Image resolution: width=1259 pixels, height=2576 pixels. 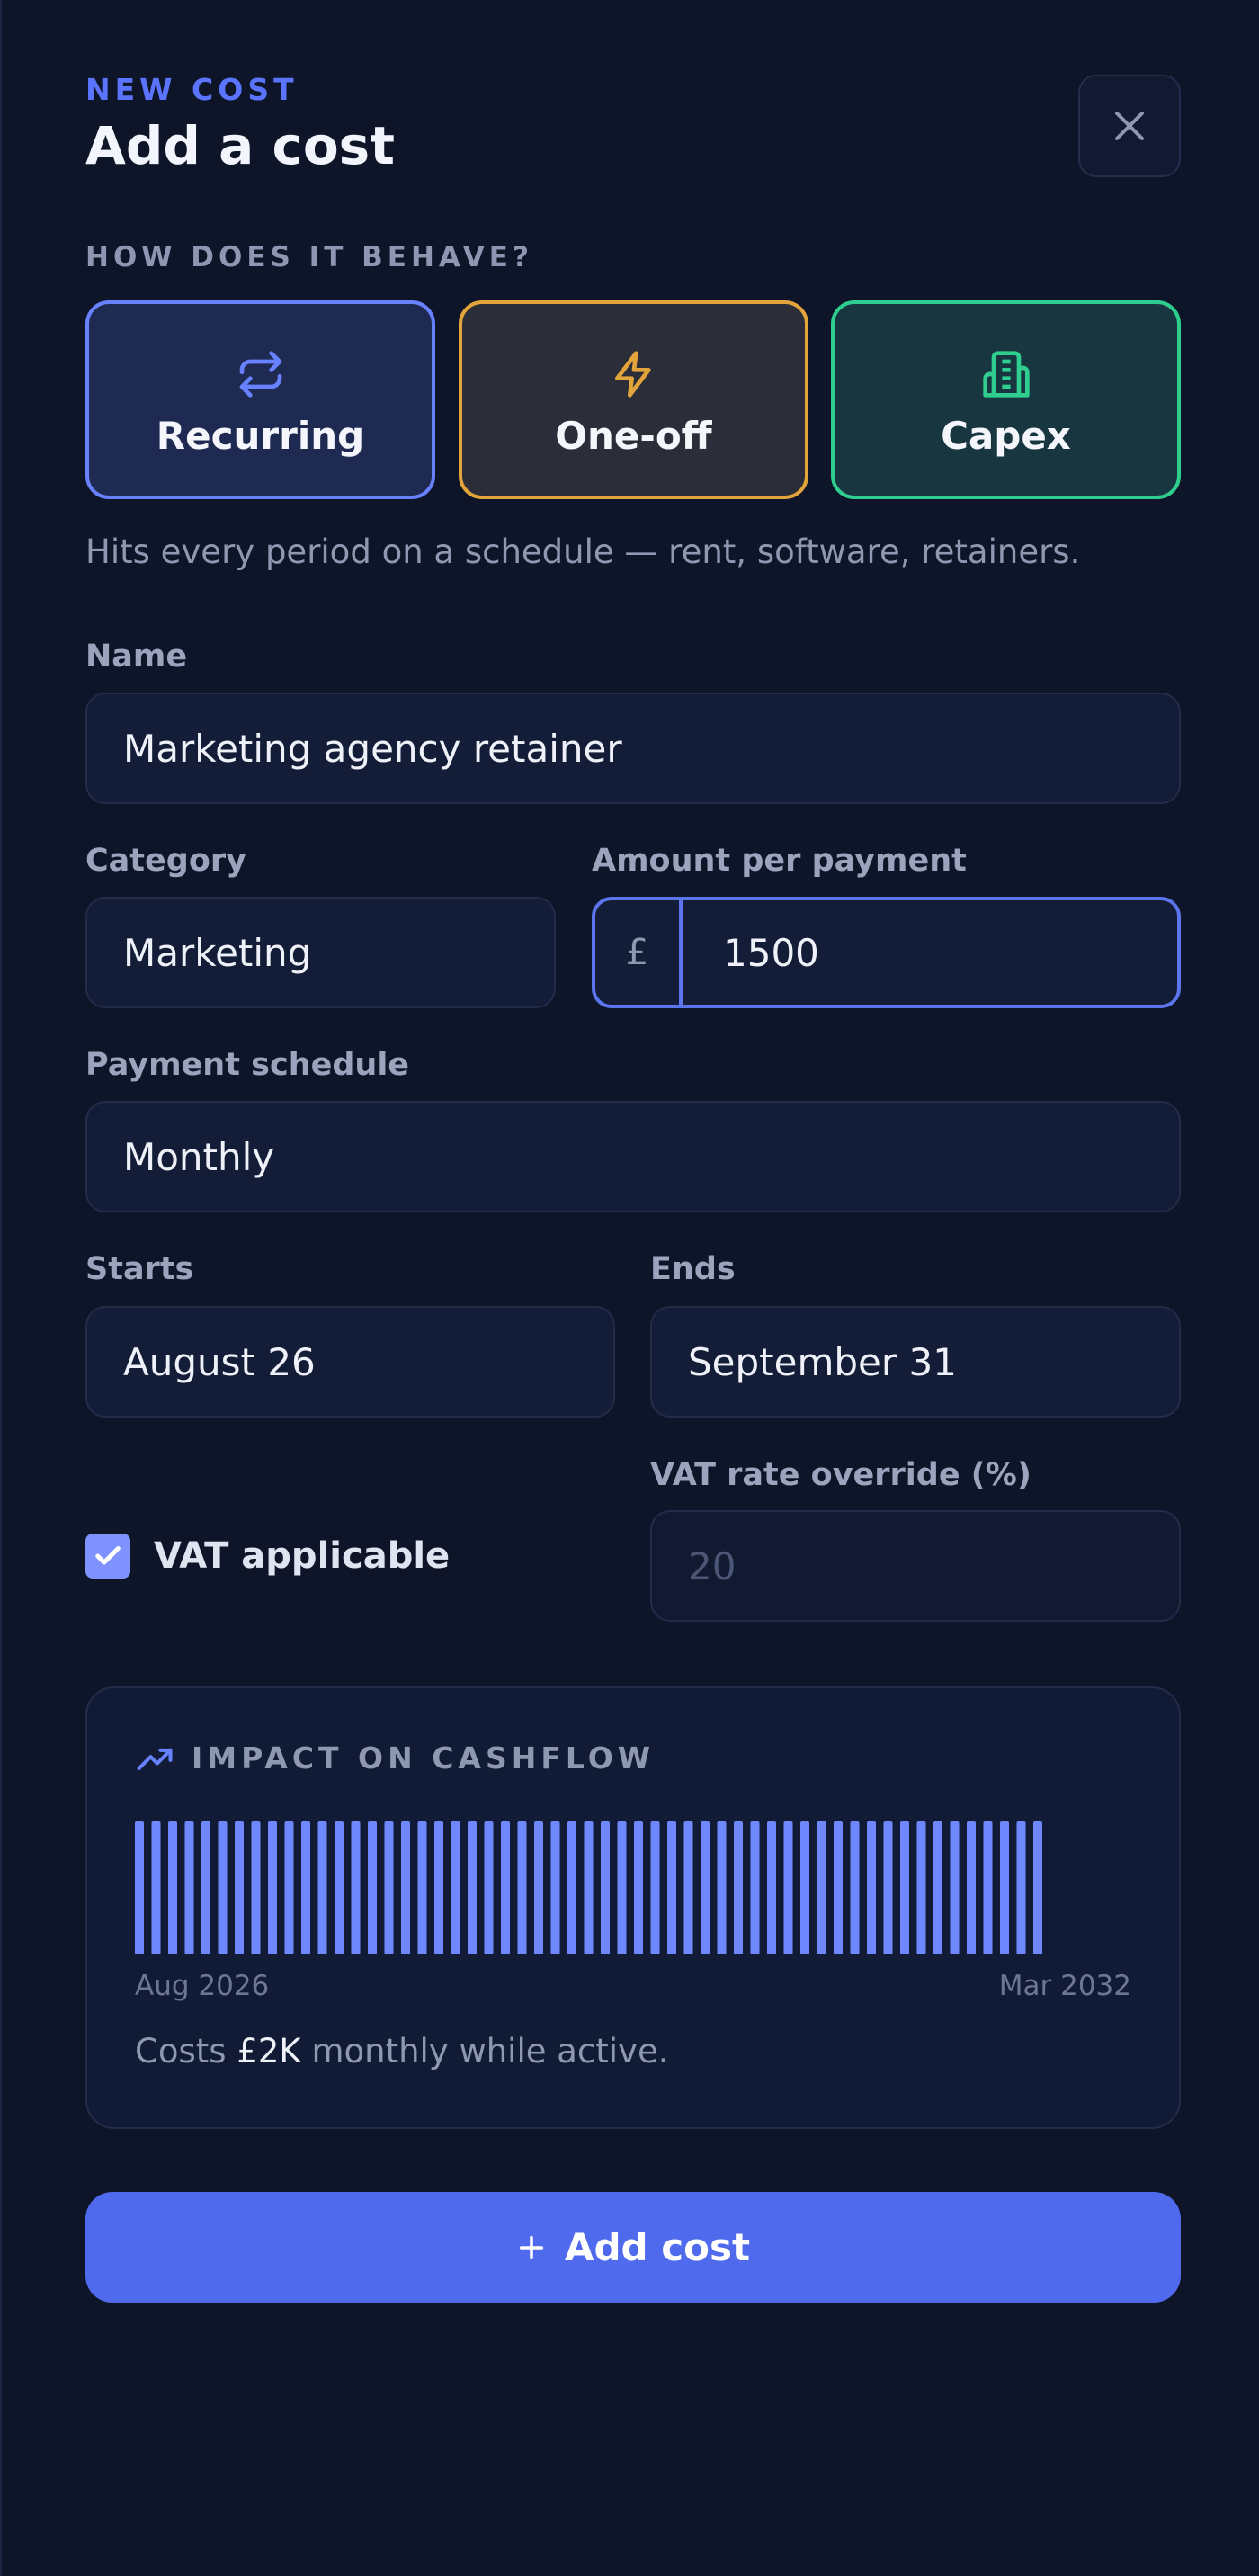 What do you see at coordinates (350, 1362) in the screenshot?
I see `starts-field: August 26` at bounding box center [350, 1362].